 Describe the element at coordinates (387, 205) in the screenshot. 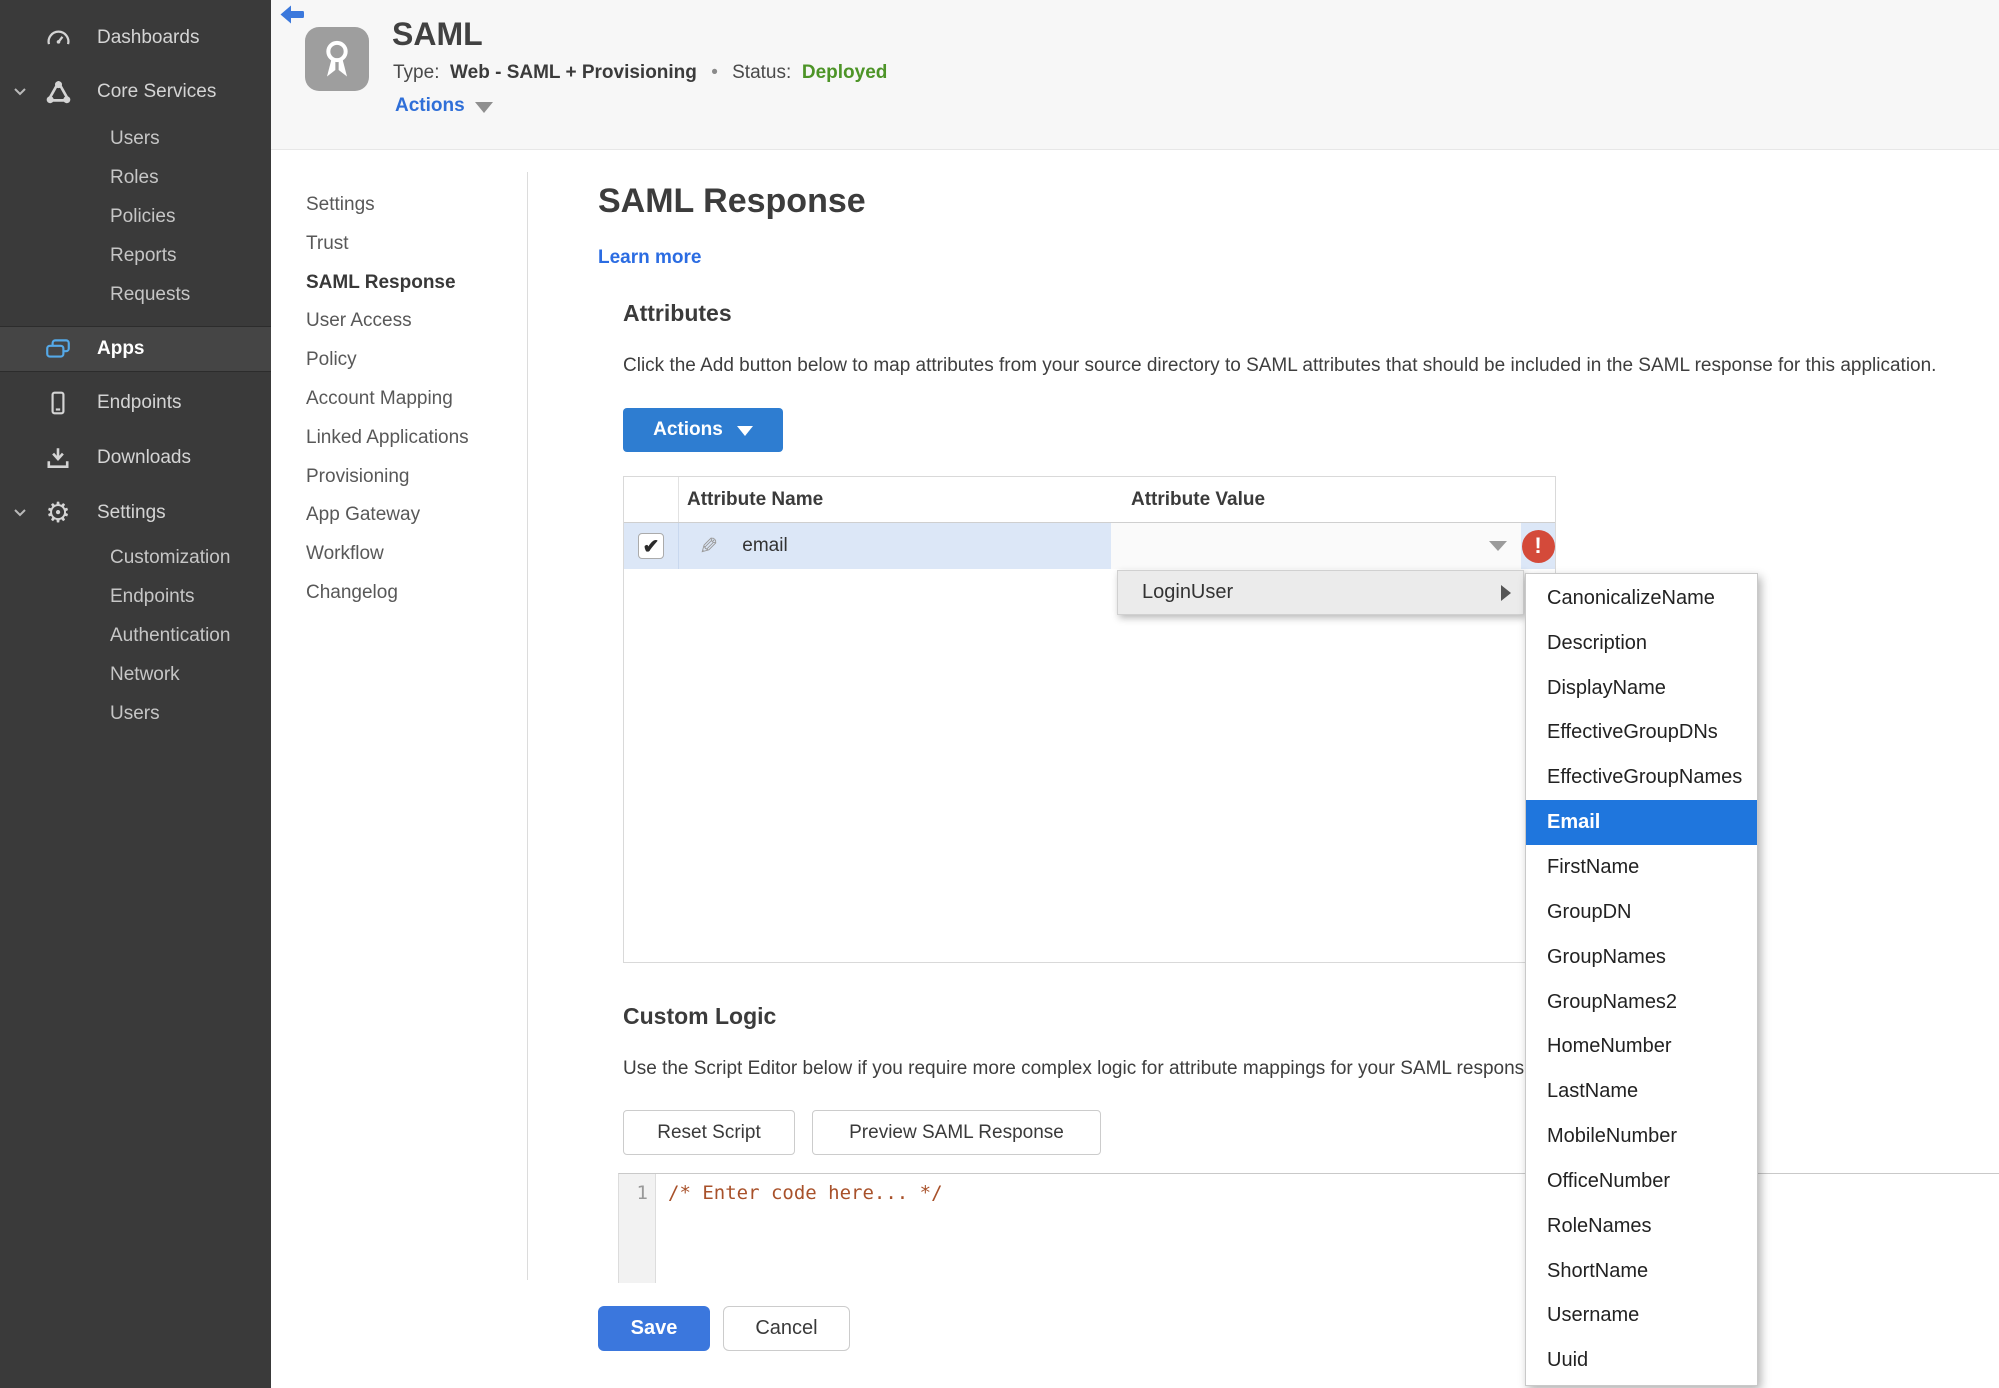

I see `subnav-item-settings: Settings` at that location.